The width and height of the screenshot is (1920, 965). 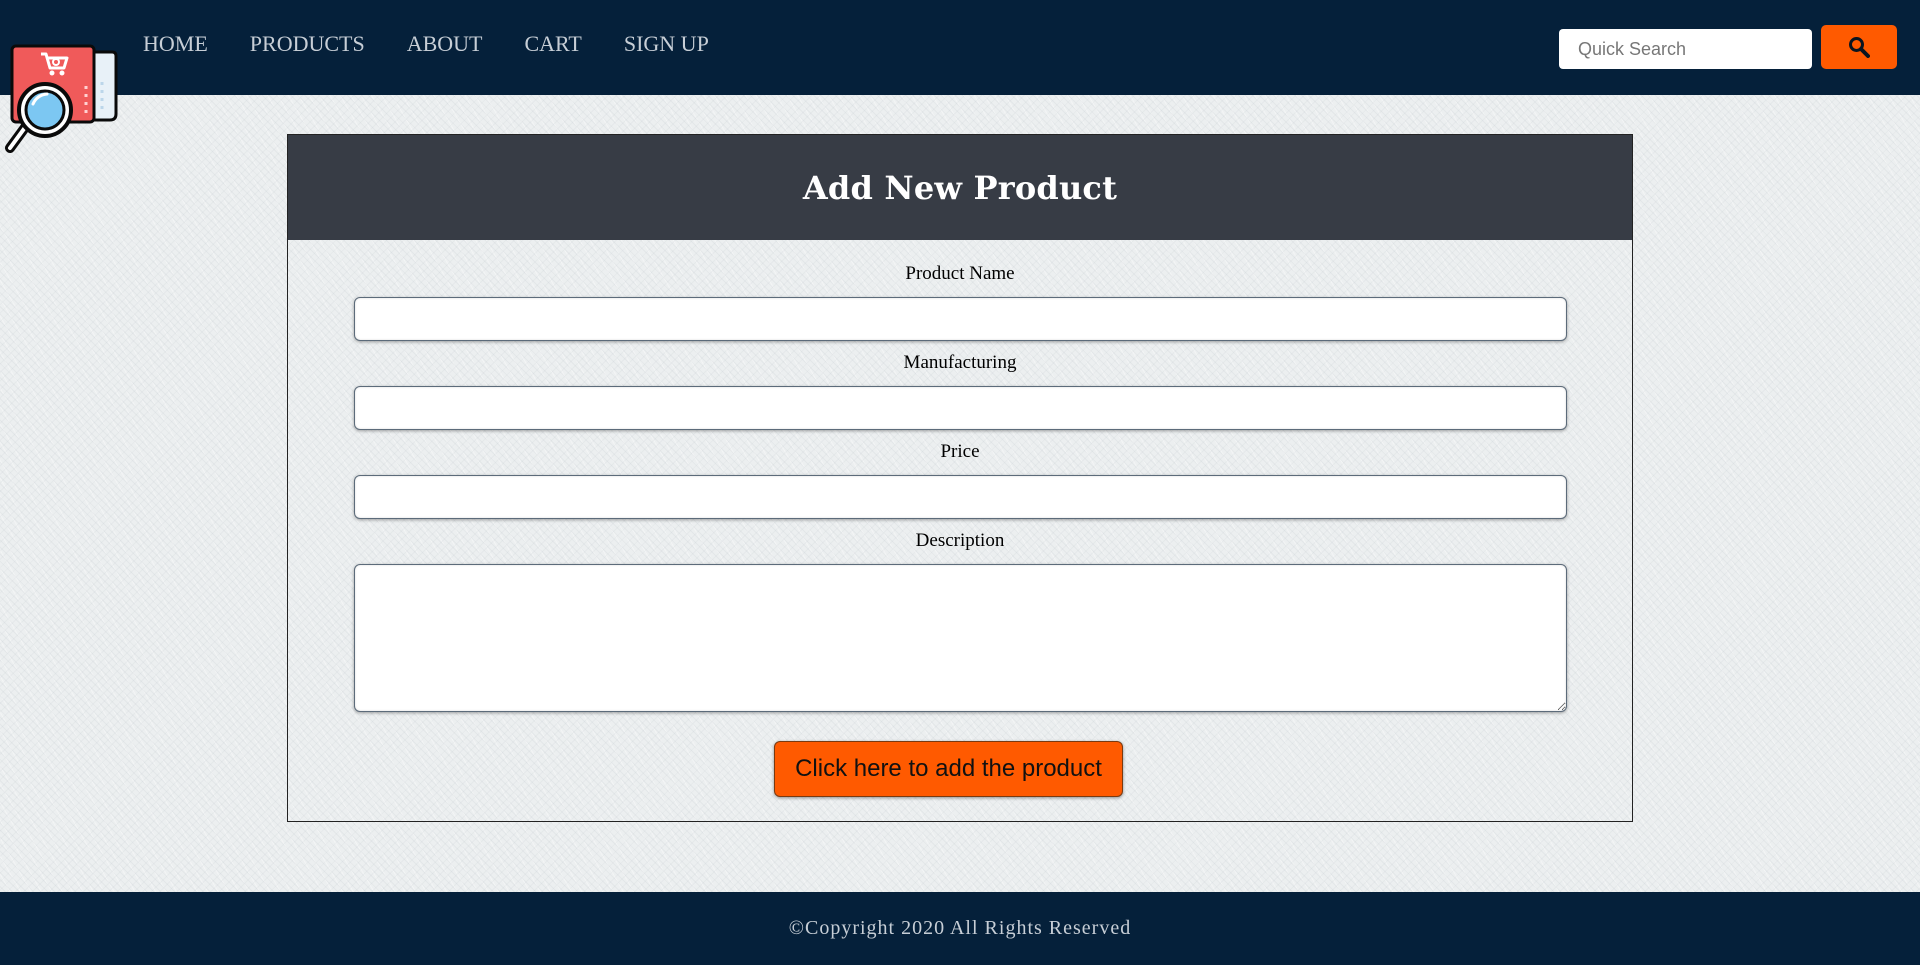 I want to click on search-icon, so click(x=1859, y=47).